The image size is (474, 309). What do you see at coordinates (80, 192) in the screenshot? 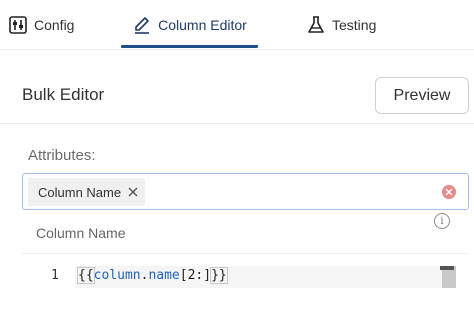
I see `attribute-chip-label: Column Name` at bounding box center [80, 192].